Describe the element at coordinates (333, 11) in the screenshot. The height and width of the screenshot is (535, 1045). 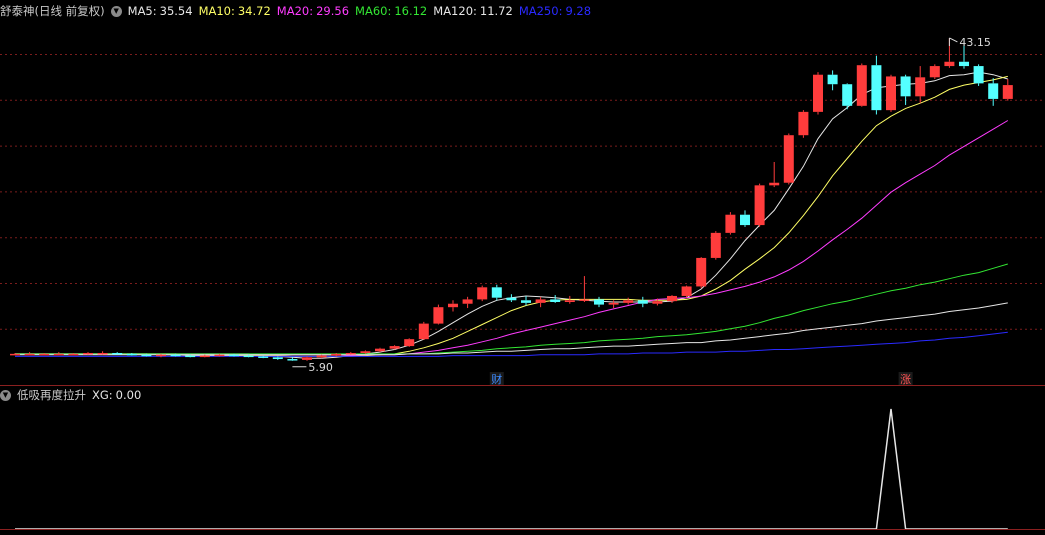
I see `ma20-value: 29.56` at that location.